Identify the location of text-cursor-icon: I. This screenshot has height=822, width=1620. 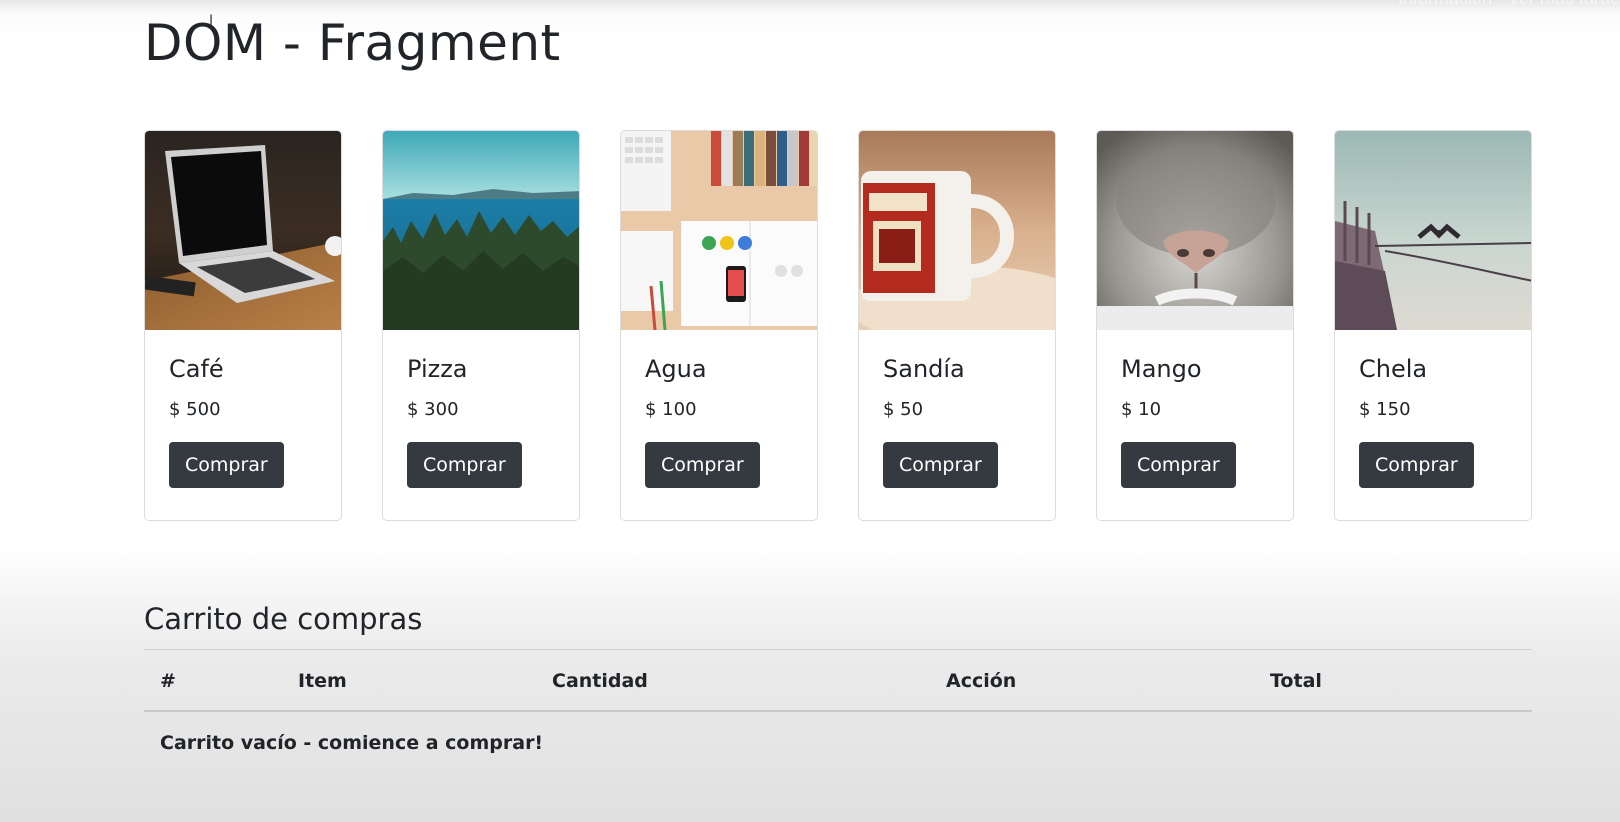
(211, 21).